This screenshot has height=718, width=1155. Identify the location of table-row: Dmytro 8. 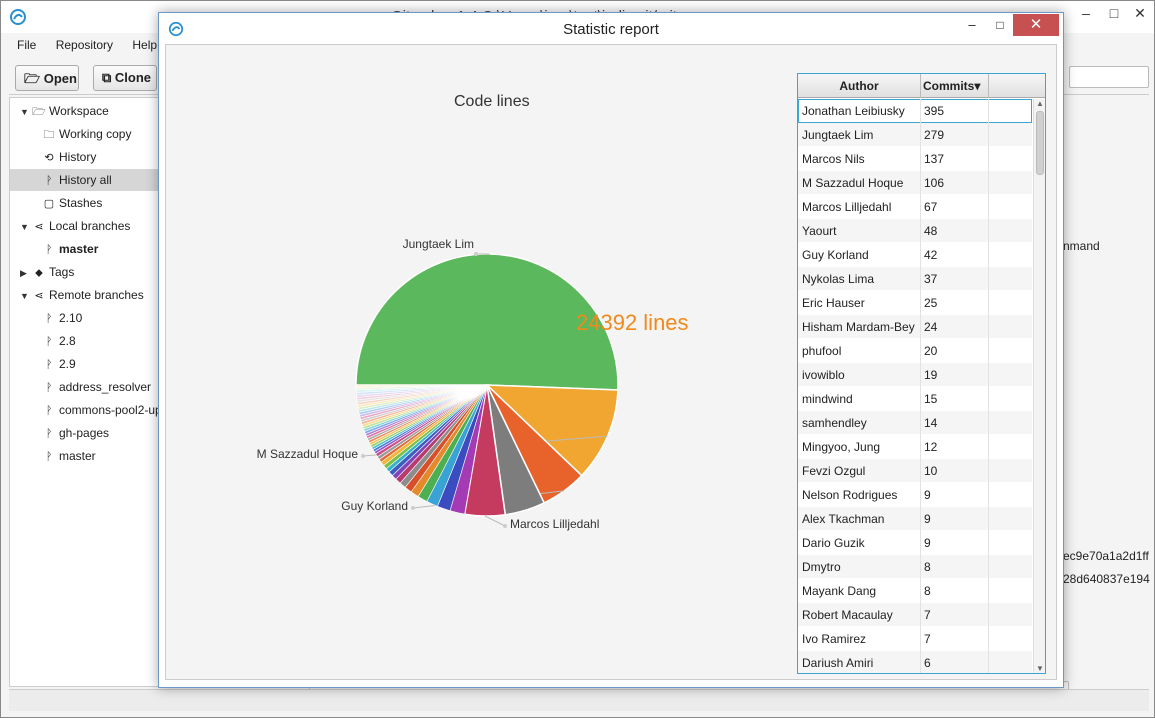
(915, 567).